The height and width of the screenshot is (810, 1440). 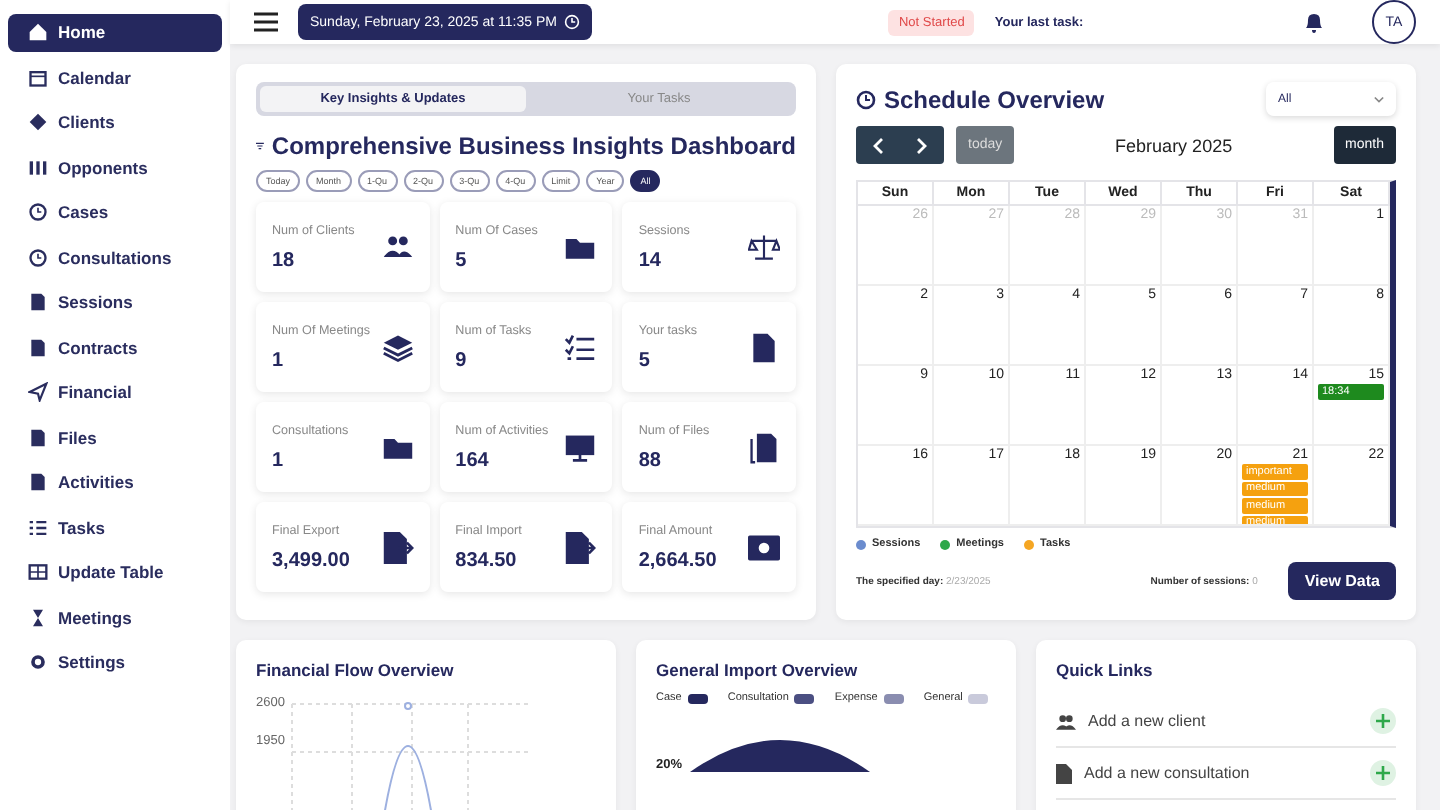 I want to click on grid-icon, so click(x=38, y=572).